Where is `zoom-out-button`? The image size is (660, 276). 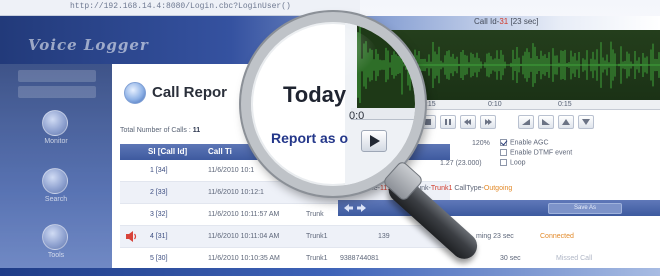 zoom-out-button is located at coordinates (546, 122).